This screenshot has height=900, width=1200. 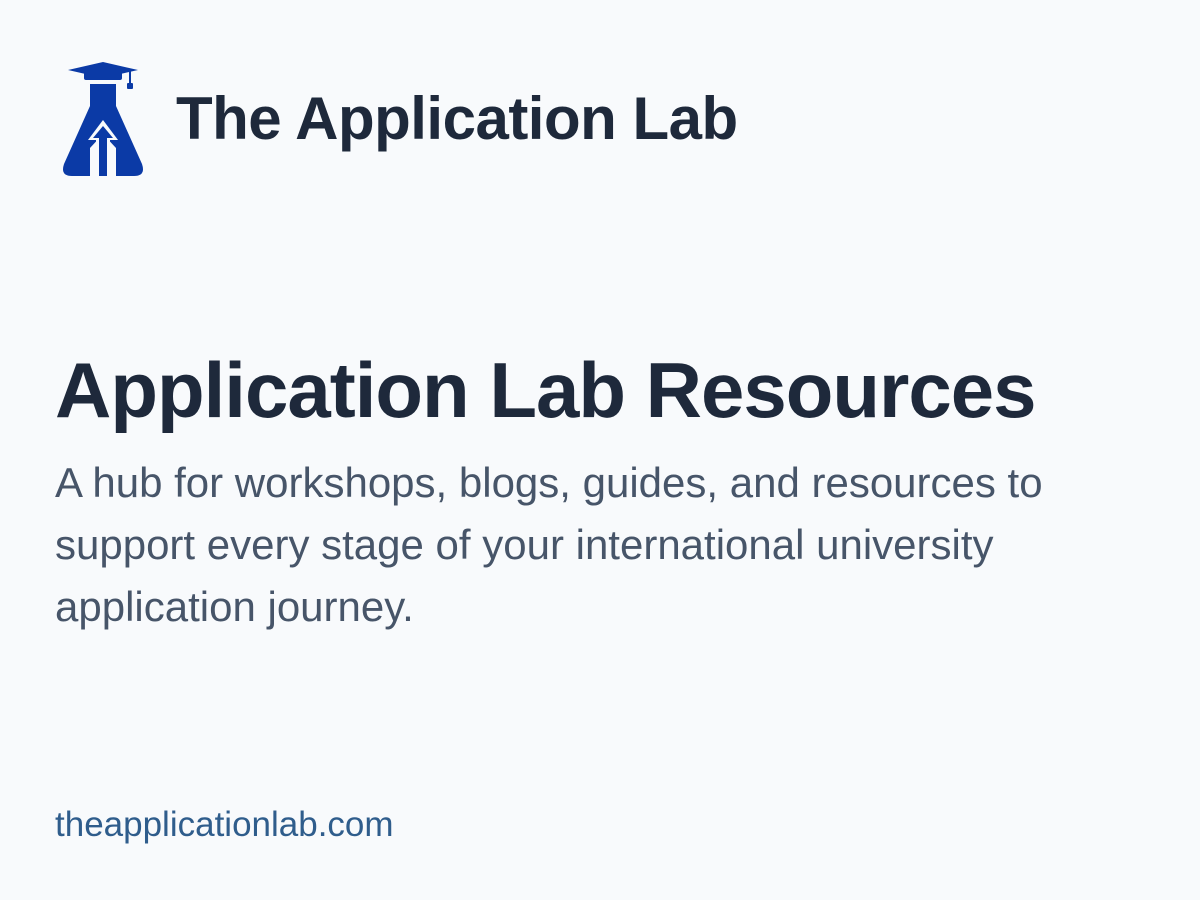 I want to click on brand-header: The Application Lab, so click(x=398, y=119).